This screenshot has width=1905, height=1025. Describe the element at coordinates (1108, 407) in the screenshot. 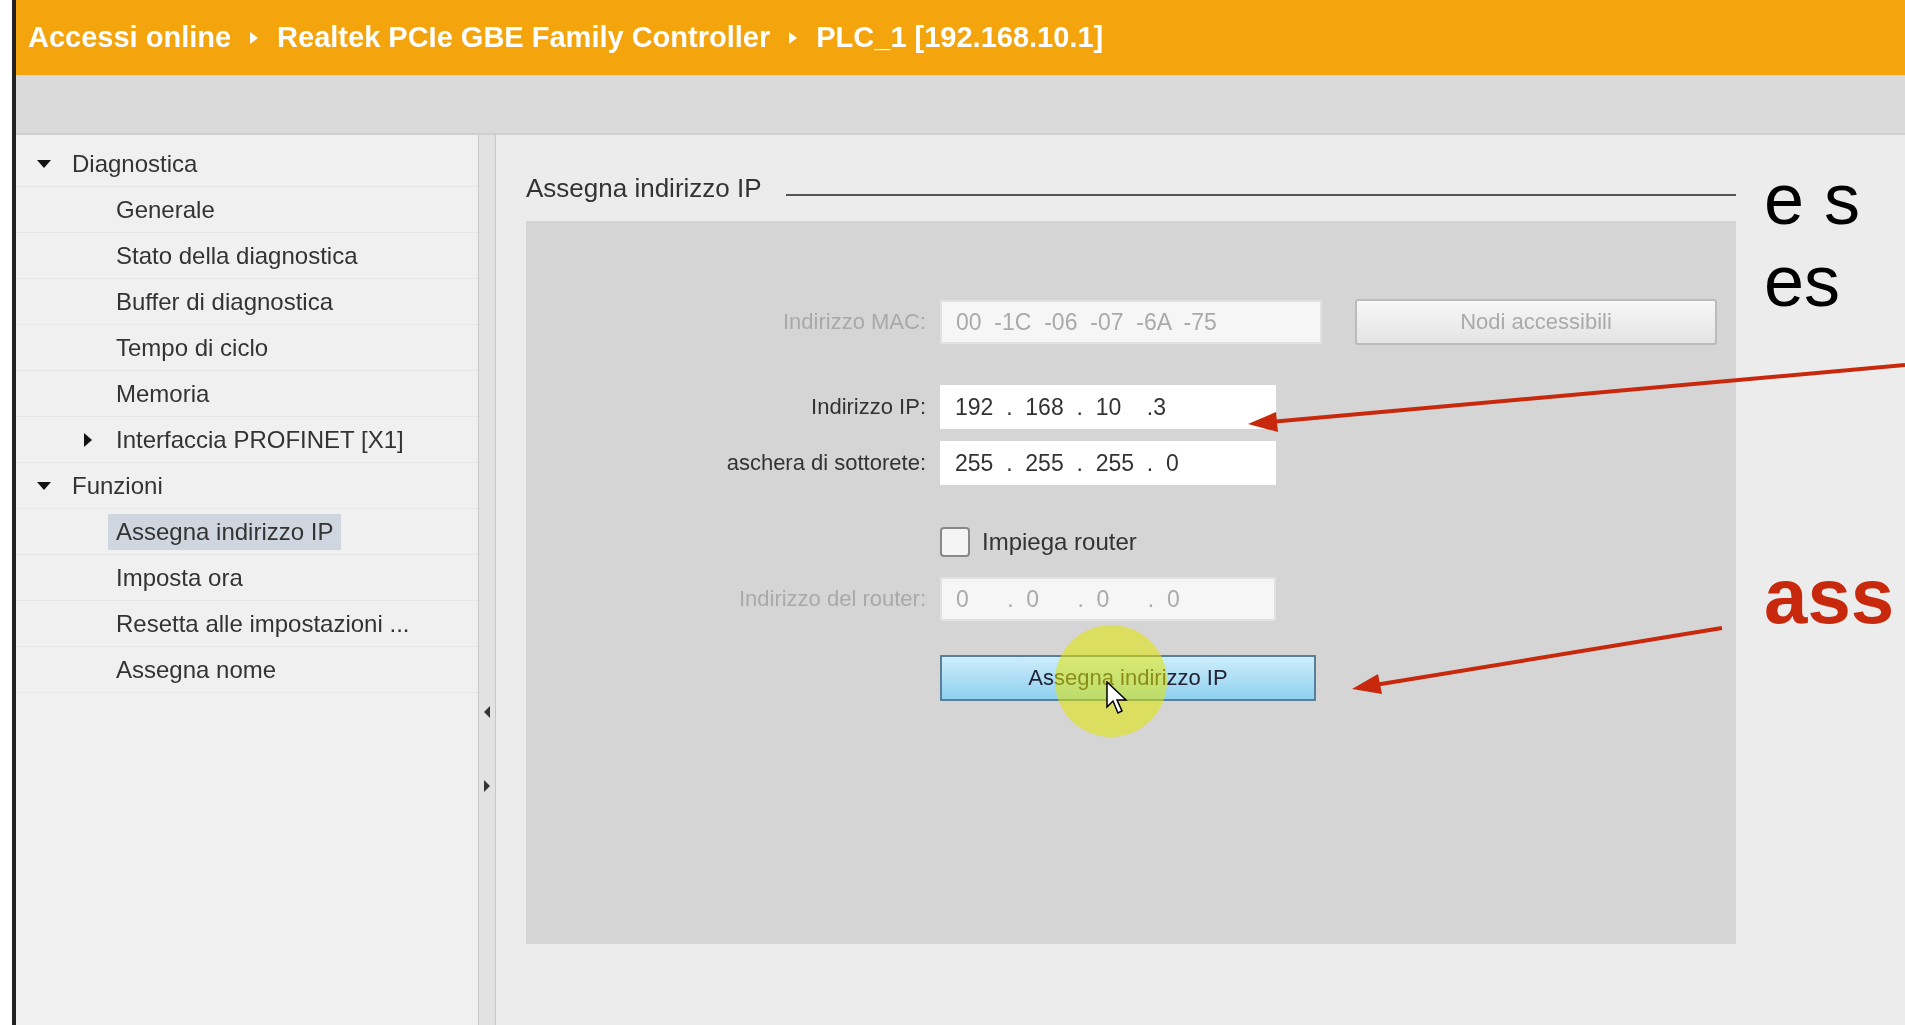

I see `input-field: 192 . 168 . 10 .3` at that location.